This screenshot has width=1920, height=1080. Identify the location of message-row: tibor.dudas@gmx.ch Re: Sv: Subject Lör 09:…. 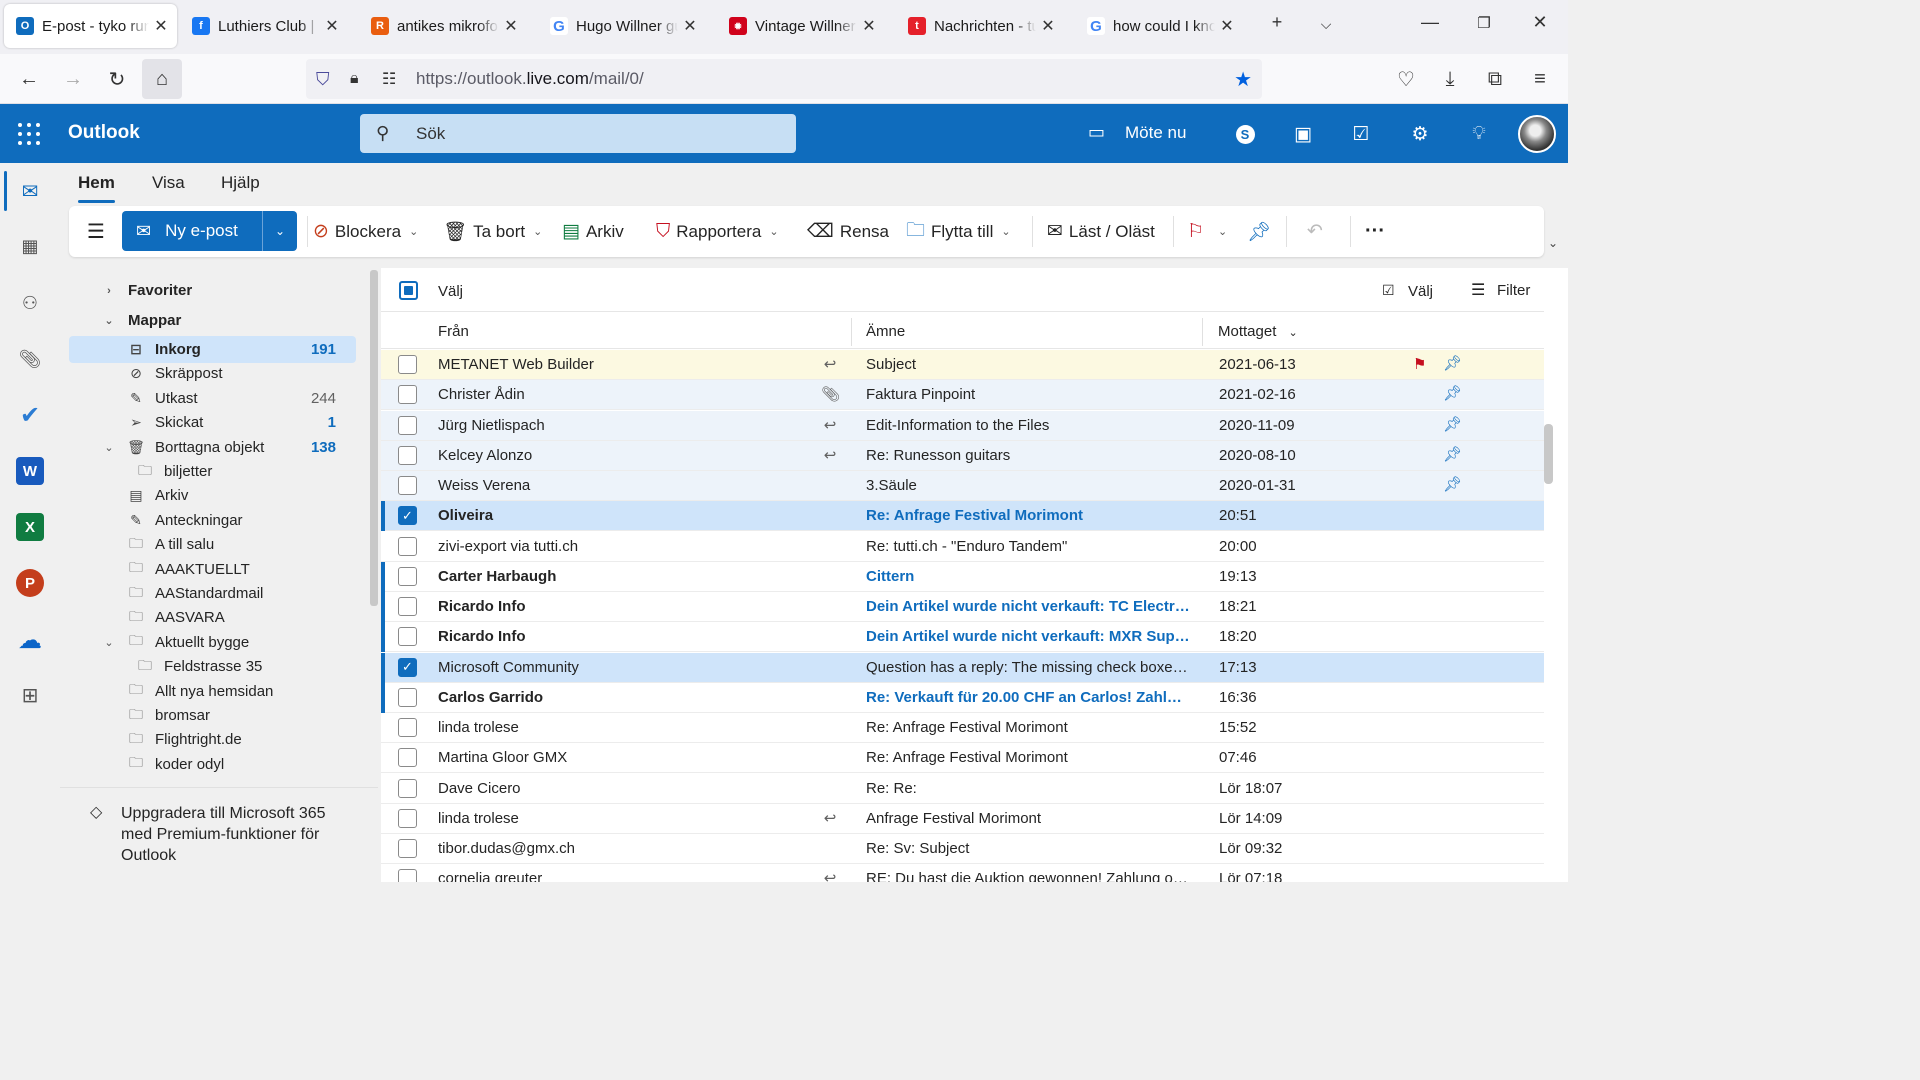
(962, 849).